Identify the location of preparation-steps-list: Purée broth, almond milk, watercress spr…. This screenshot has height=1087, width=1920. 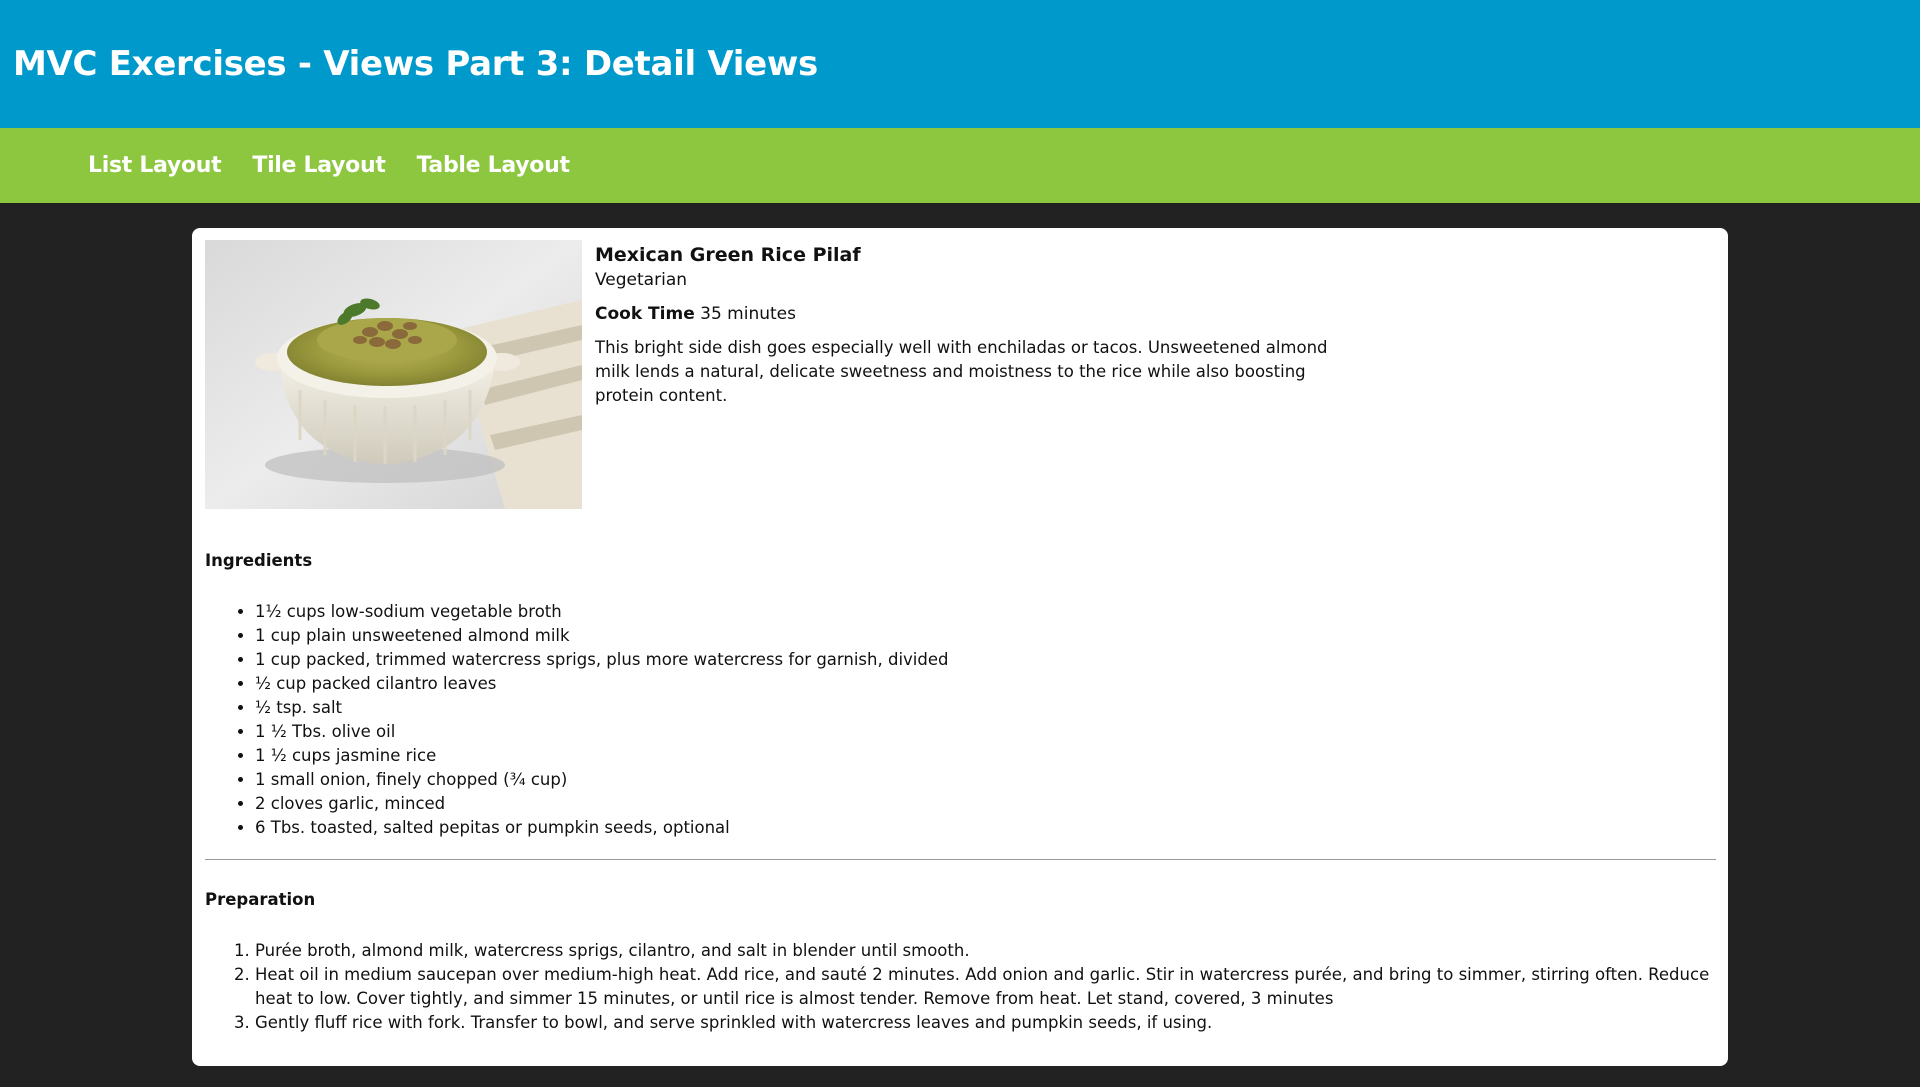
(960, 987).